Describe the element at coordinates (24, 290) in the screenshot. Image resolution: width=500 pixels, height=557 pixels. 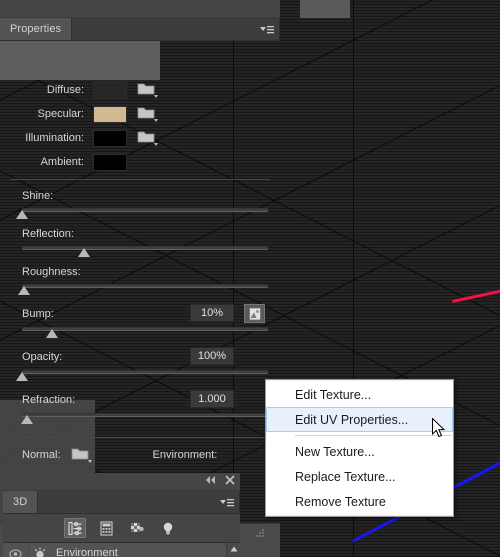
I see `roughness-slider-knob` at that location.